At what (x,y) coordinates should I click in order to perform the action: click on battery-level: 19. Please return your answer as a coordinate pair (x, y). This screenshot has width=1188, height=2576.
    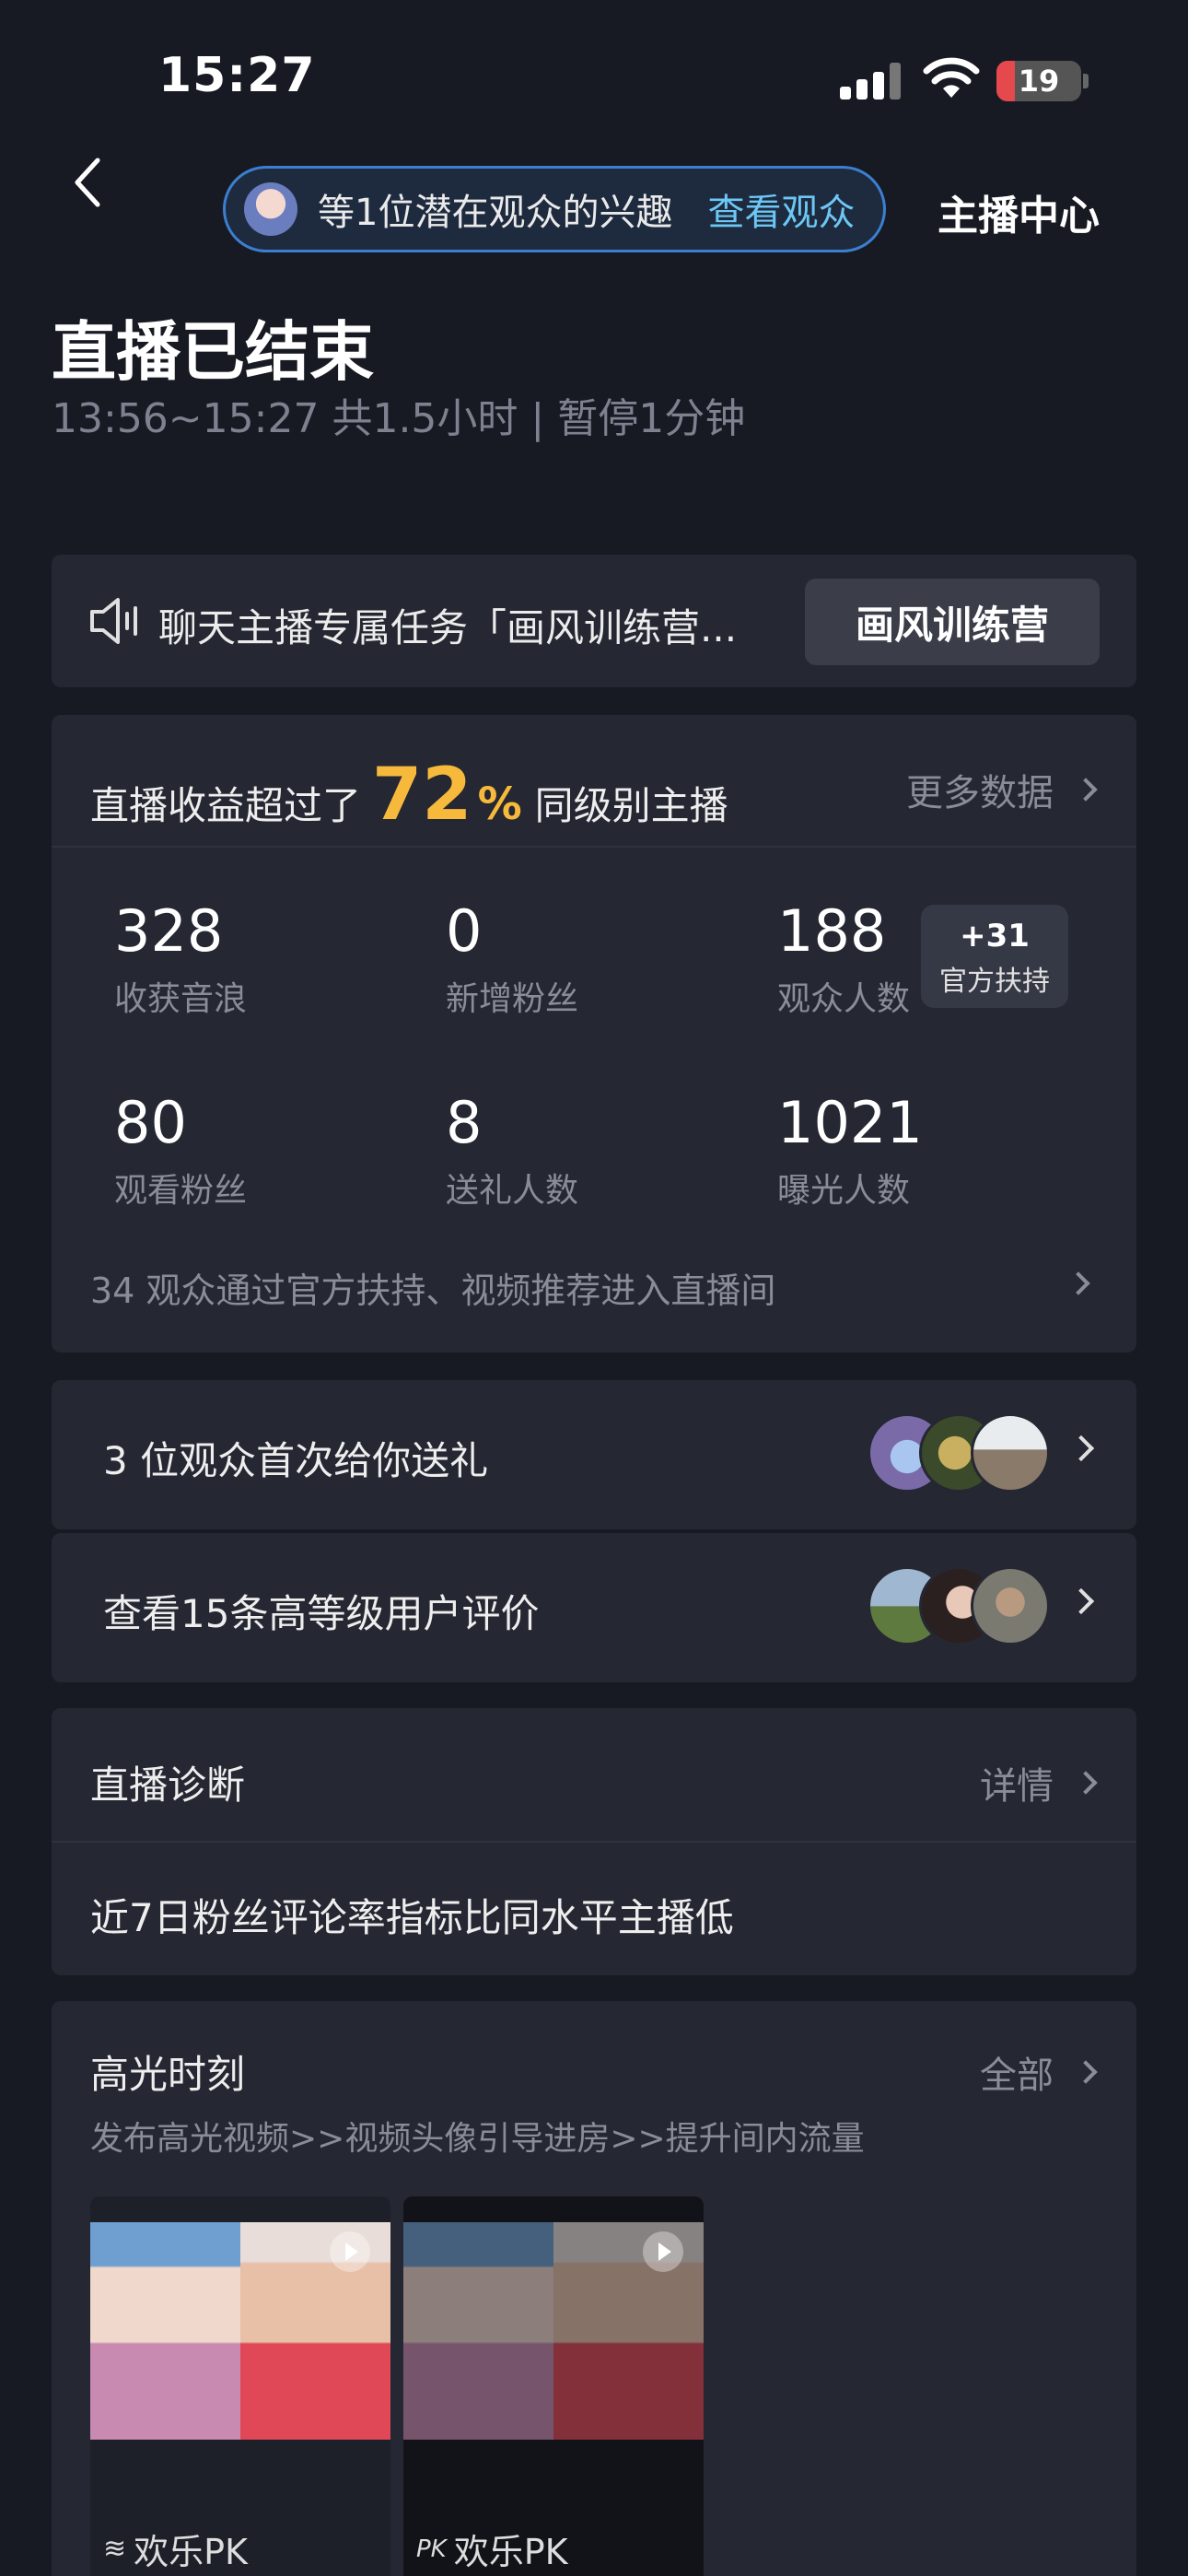
    Looking at the image, I should click on (1039, 81).